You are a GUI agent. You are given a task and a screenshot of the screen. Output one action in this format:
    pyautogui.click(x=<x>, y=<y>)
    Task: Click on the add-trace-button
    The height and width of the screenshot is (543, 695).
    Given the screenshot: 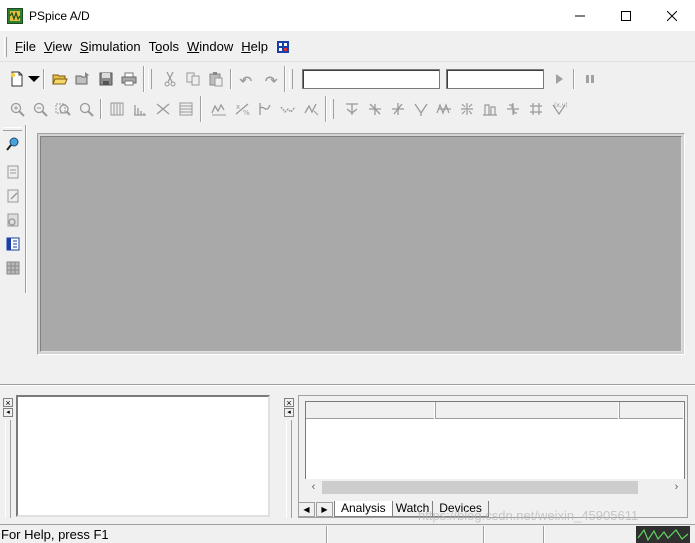 What is the action you would take?
    pyautogui.click(x=218, y=109)
    